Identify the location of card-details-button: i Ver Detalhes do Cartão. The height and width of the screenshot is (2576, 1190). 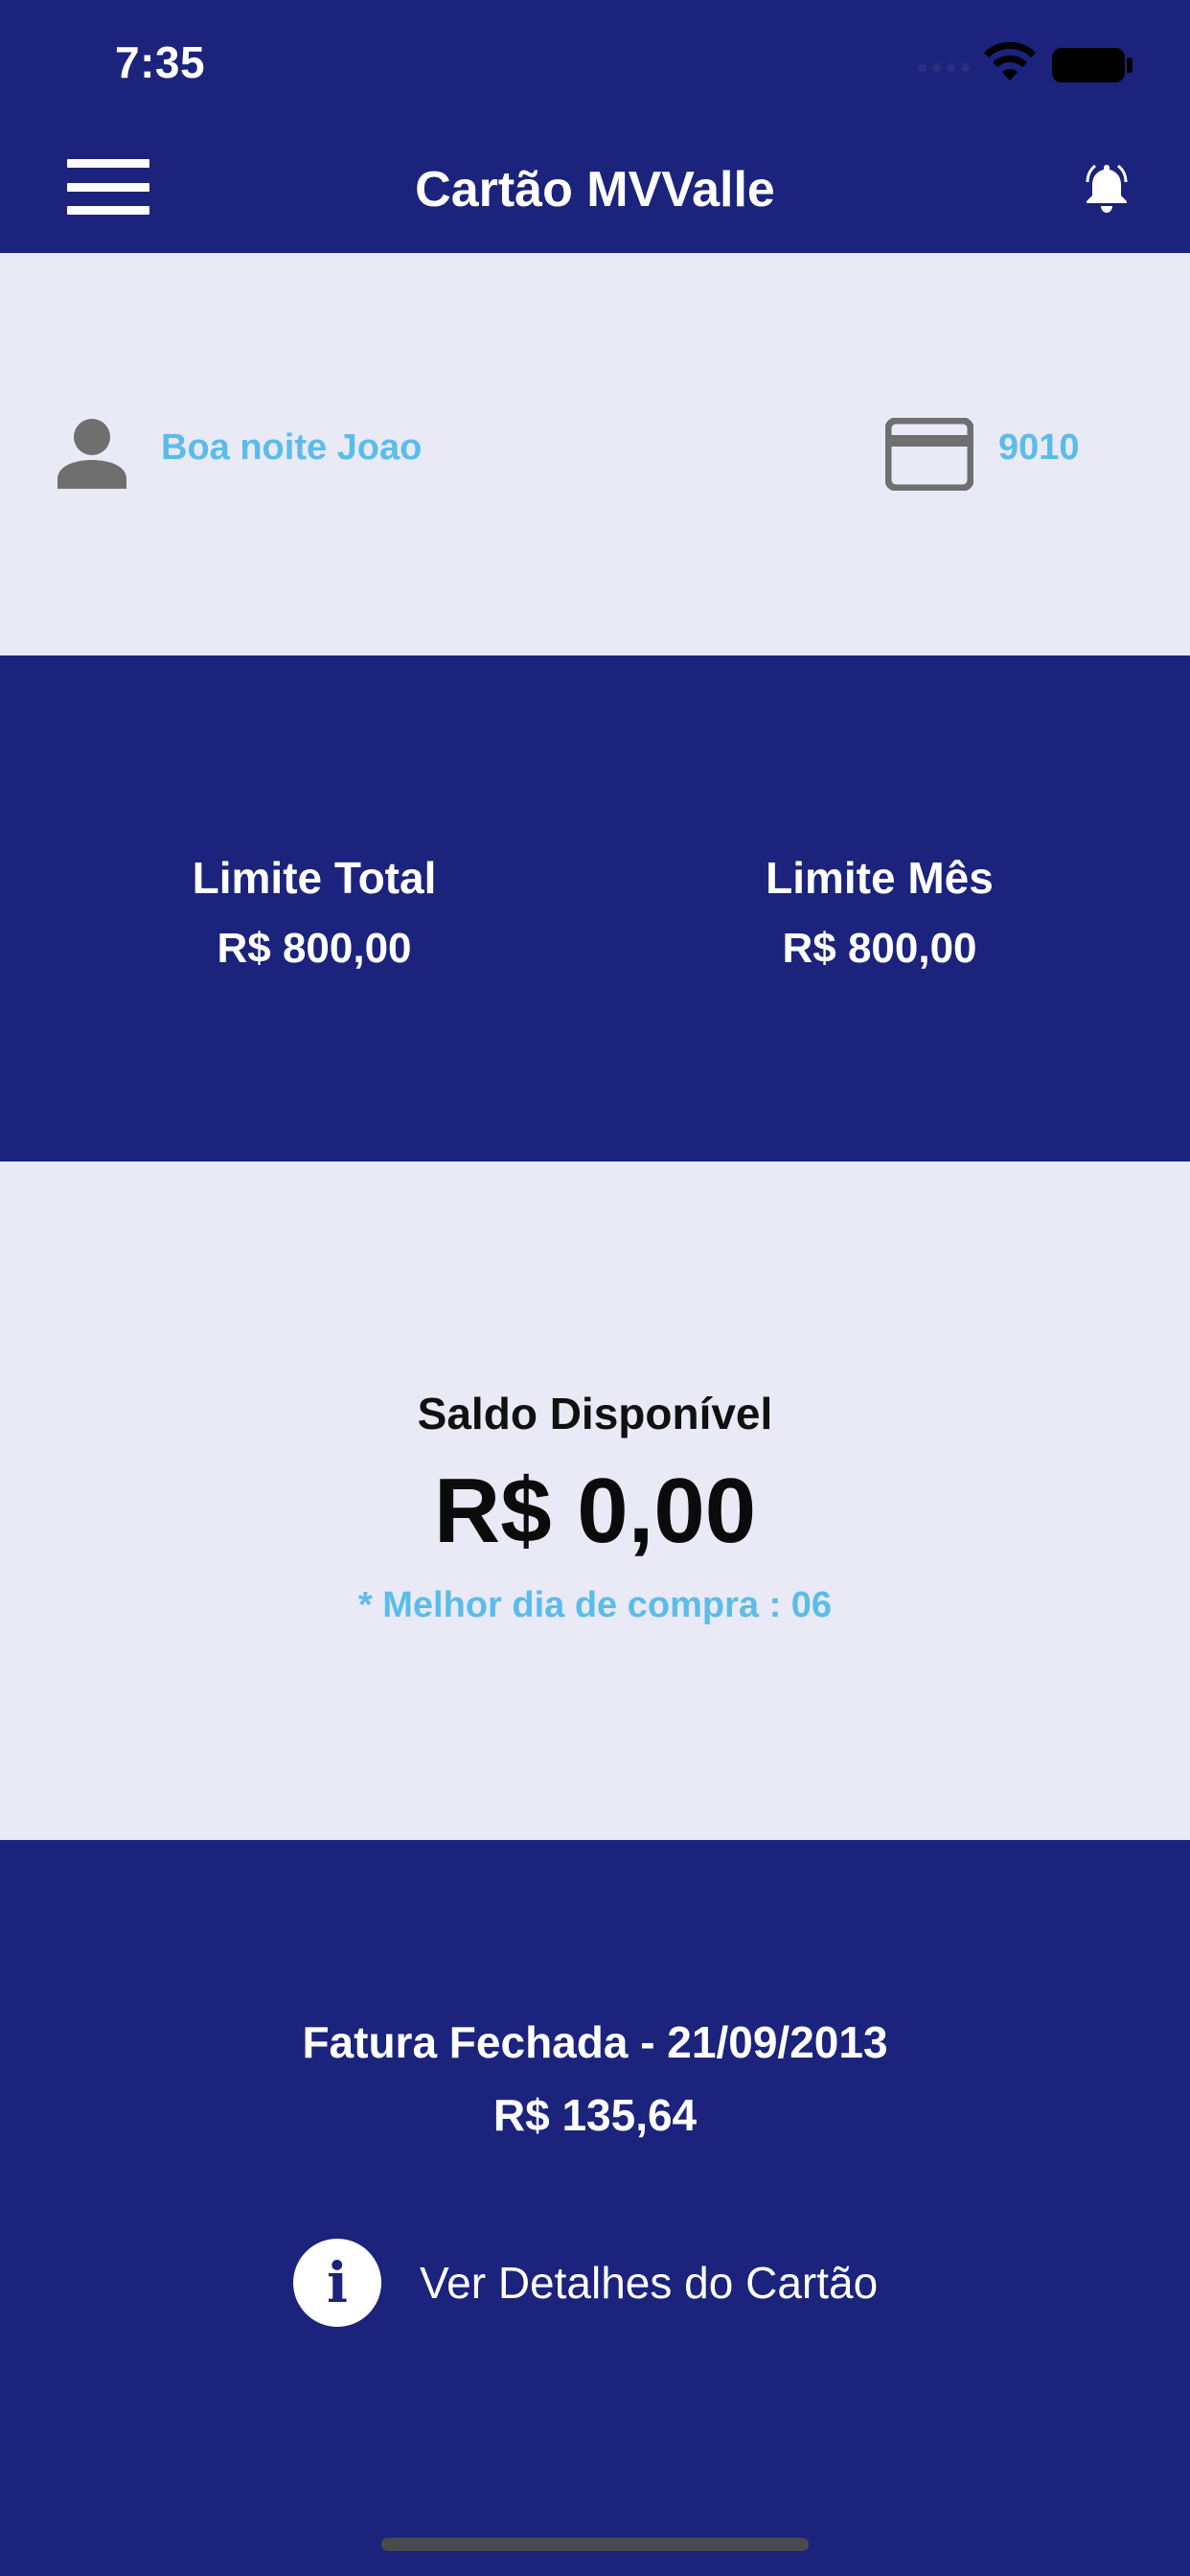
(586, 2283).